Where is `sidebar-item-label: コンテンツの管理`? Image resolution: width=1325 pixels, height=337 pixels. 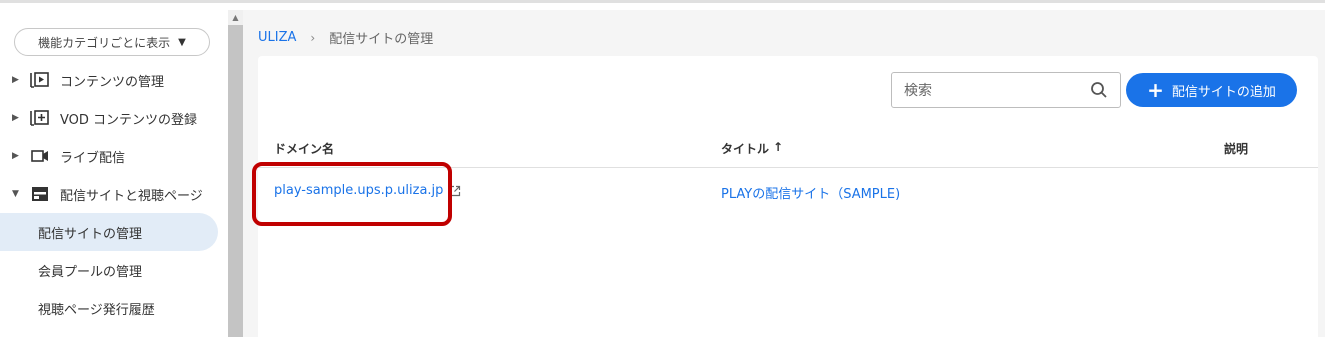
sidebar-item-label: コンテンツの管理 is located at coordinates (112, 82).